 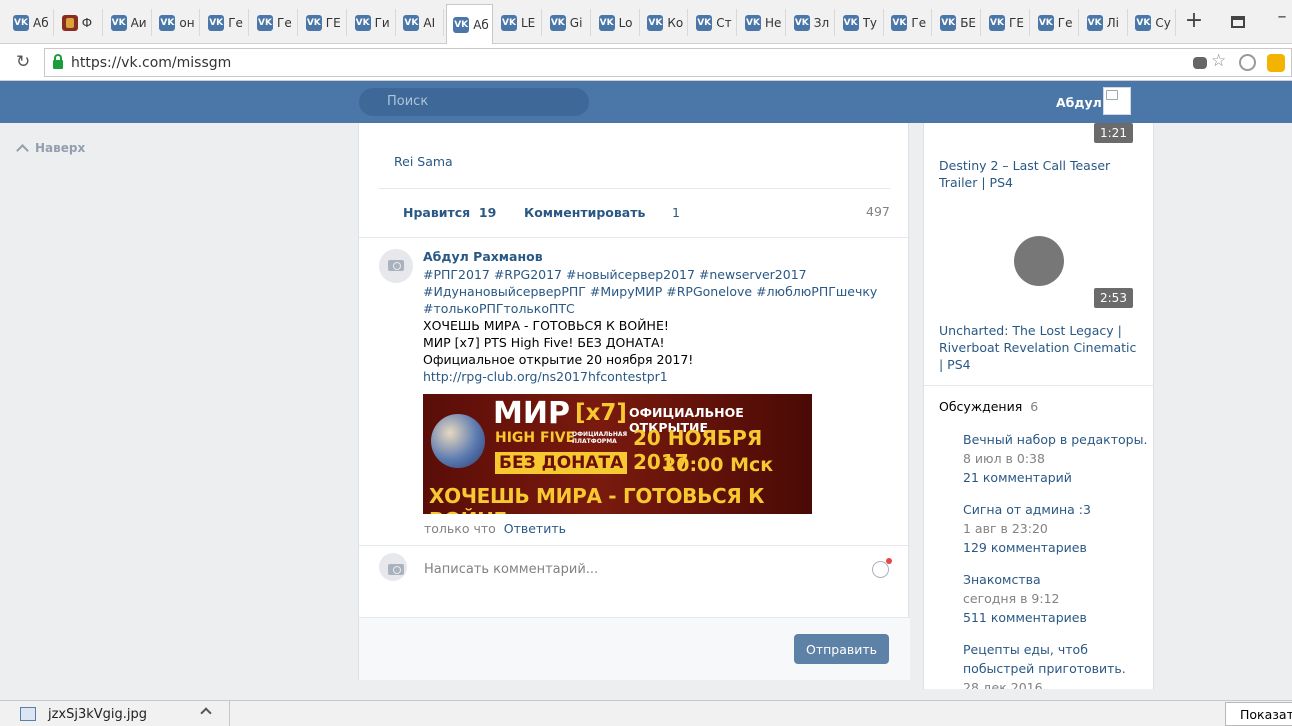 I want to click on download-filename: jzxSj3kVgig.jpg, so click(x=97, y=714).